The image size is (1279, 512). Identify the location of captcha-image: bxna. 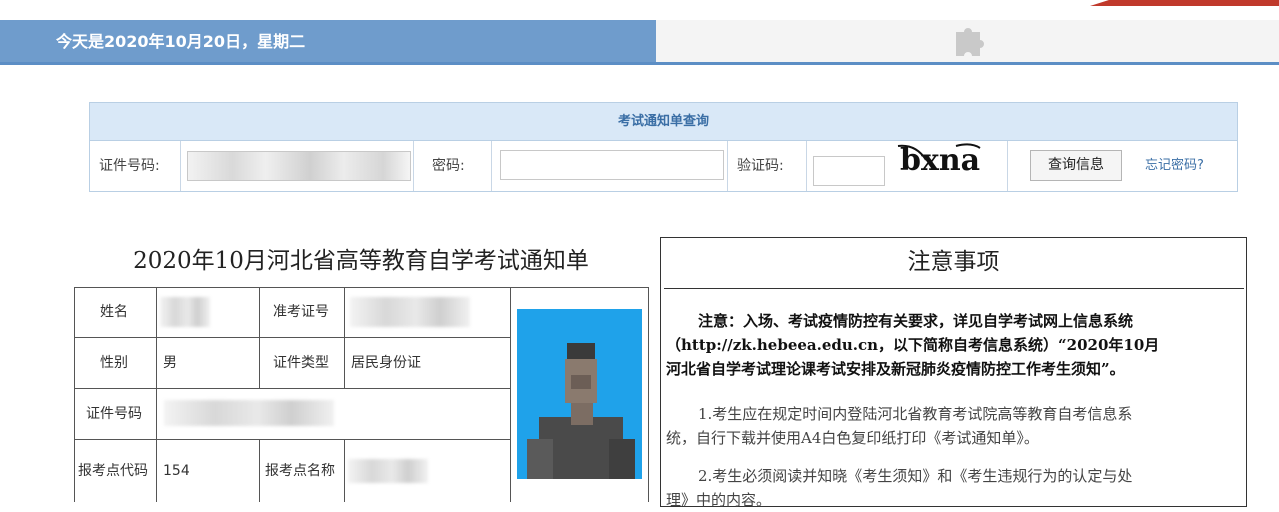
(939, 158).